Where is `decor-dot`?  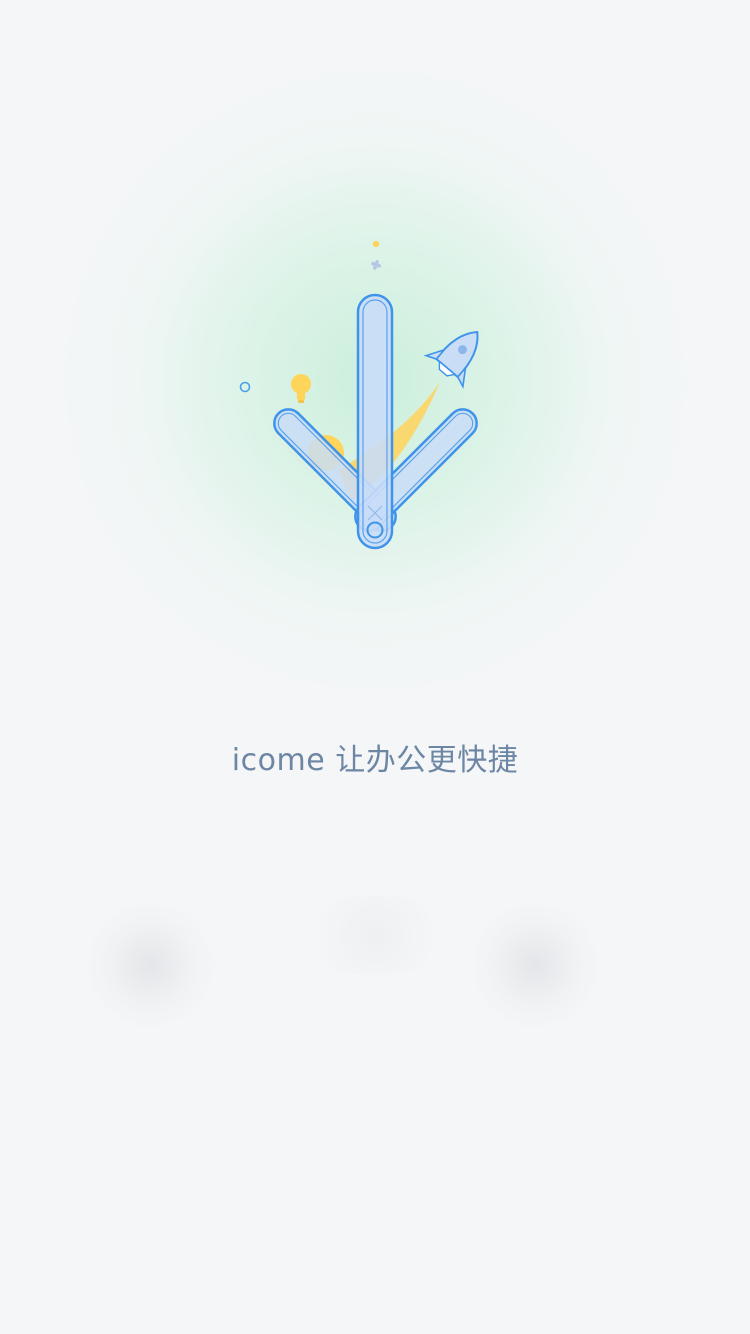
decor-dot is located at coordinates (376, 244).